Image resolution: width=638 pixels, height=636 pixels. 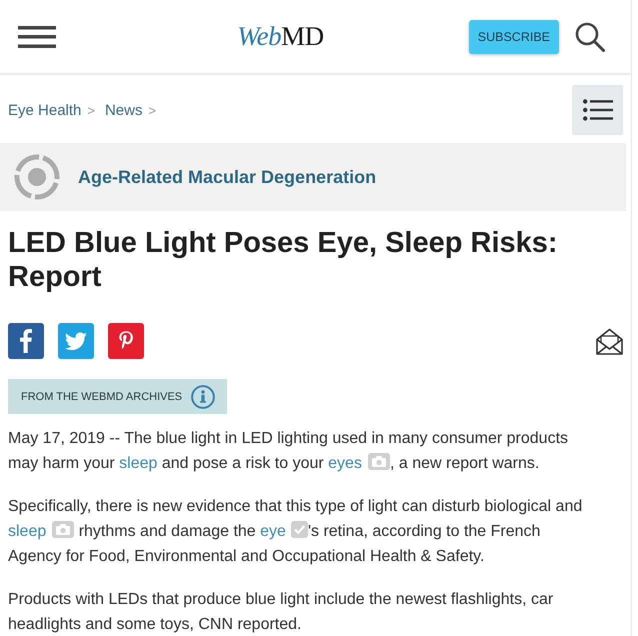 I want to click on article-paragraph: May 17, 2019 -- The blue light in LED lighting used in many consumer products may harm your sleep and pose a risk to your eyes , a new report warns., so click(x=289, y=451).